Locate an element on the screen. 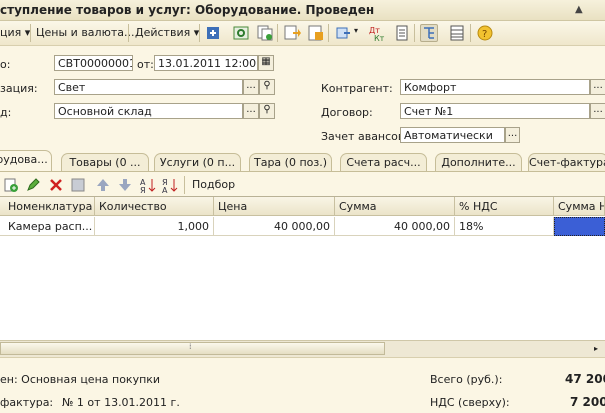 This screenshot has width=605, height=413. counterparty-field: Комфорт is located at coordinates (495, 87).